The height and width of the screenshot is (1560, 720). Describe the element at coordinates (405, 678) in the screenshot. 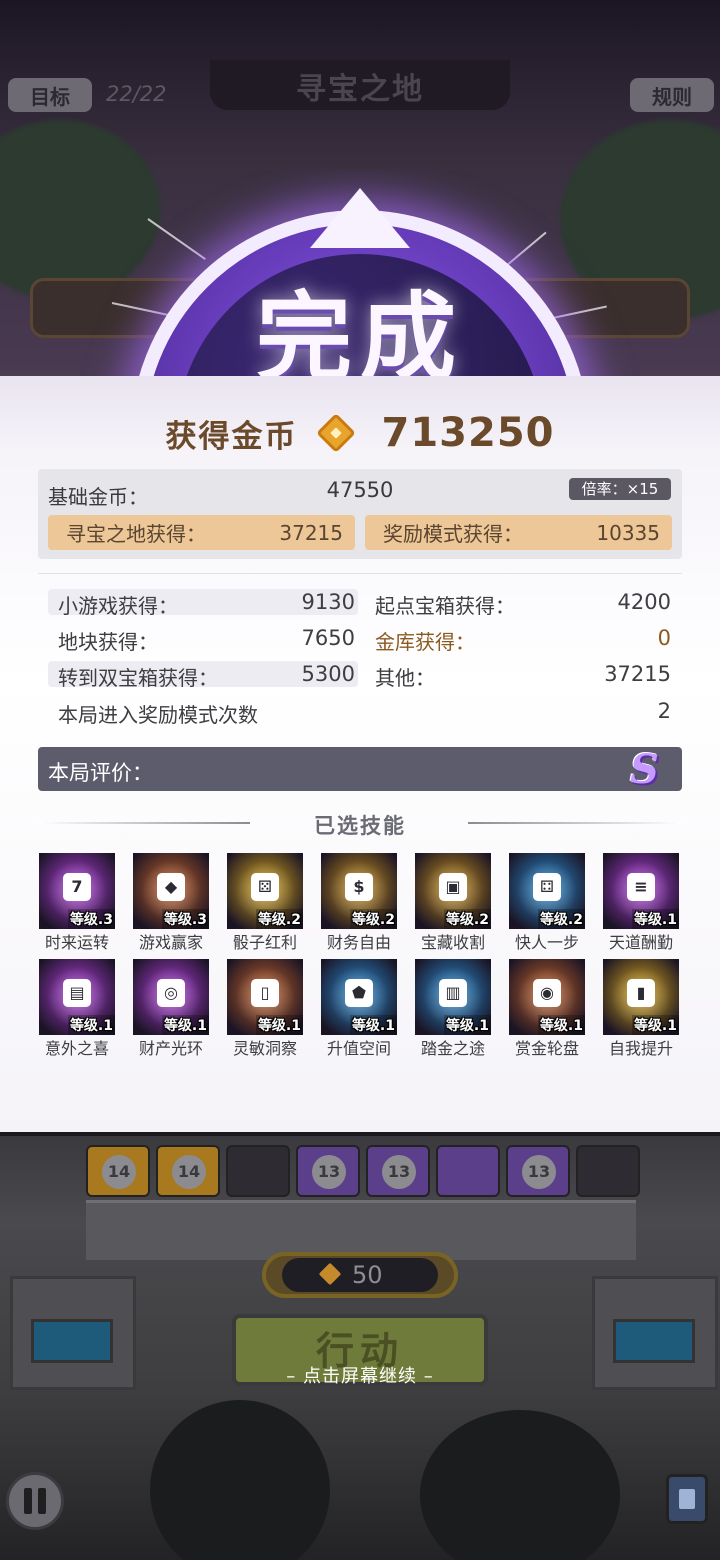

I see `stat-label: 其他：` at that location.